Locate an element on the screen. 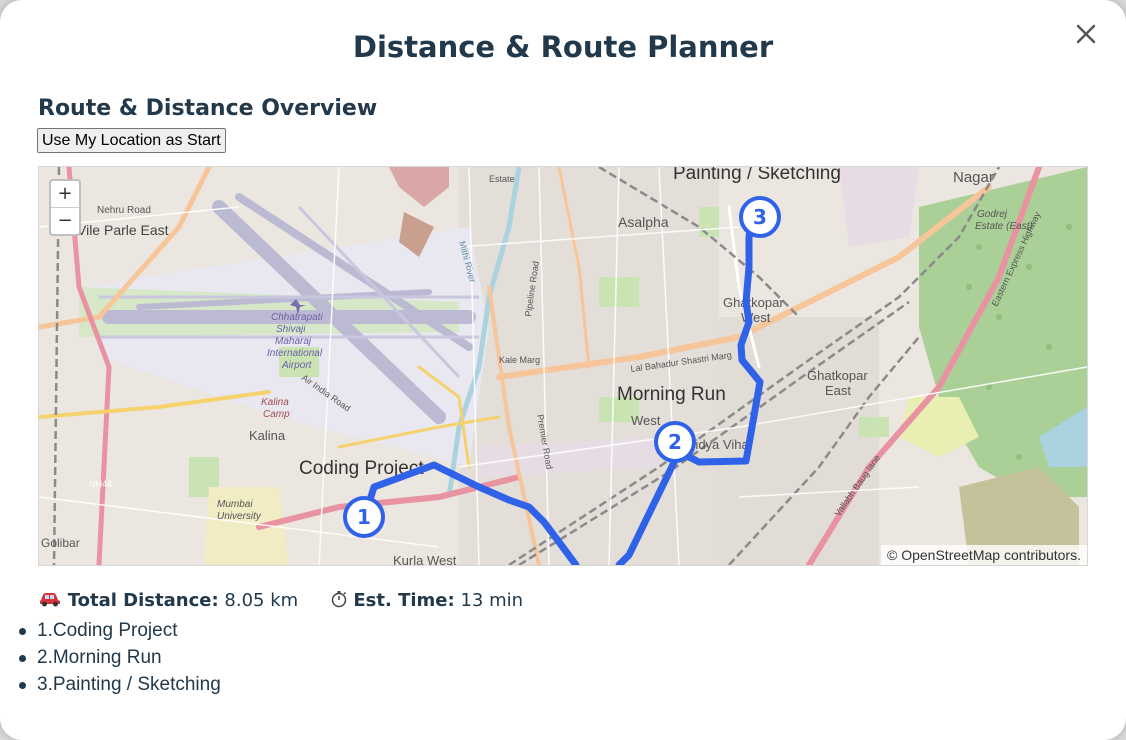 Image resolution: width=1126 pixels, height=740 pixels. zoom-in-button: + is located at coordinates (65, 194).